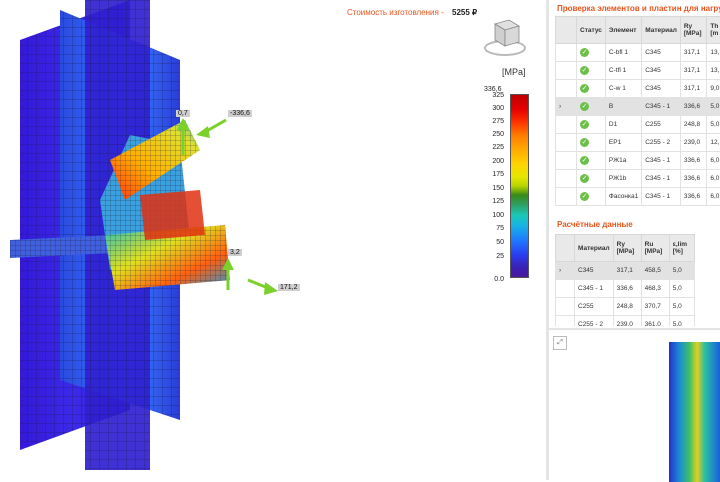 The image size is (720, 482). Describe the element at coordinates (491, 242) in the screenshot. I see `legend-tick: 50` at that location.